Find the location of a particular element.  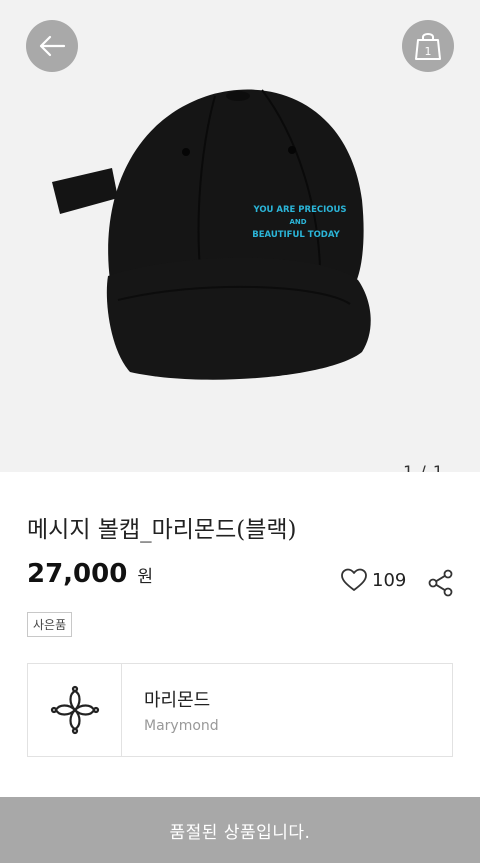

cap-text-line1: YOU ARE PRECIOUS is located at coordinates (299, 210).